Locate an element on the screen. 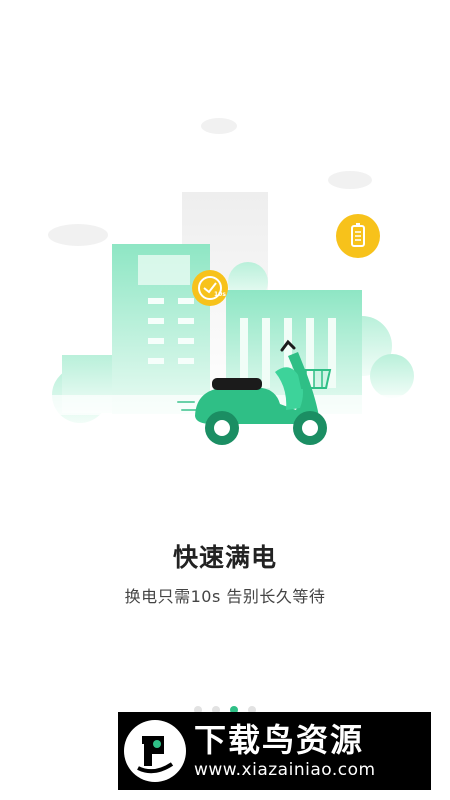 This screenshot has height=800, width=450. timer-badge-icon: 10s is located at coordinates (210, 288).